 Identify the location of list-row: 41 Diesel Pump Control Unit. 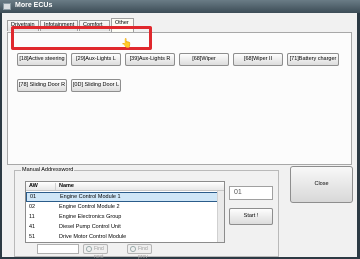
(125, 228).